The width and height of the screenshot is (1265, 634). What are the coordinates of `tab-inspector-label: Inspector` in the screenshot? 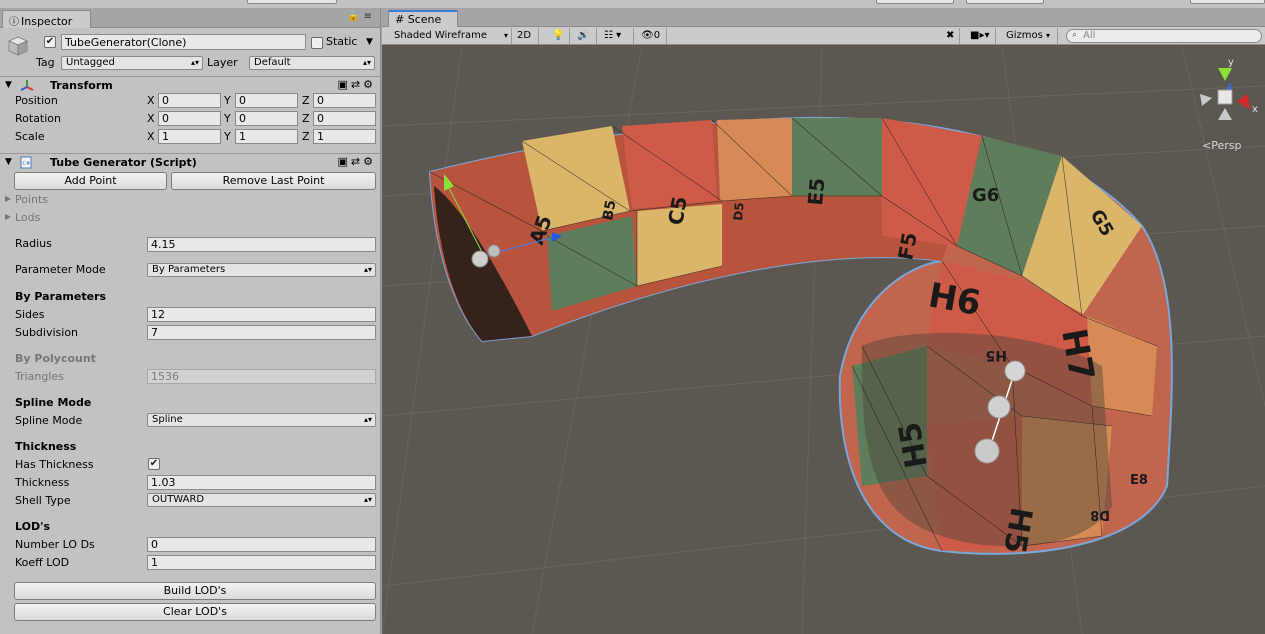 It's located at (47, 21).